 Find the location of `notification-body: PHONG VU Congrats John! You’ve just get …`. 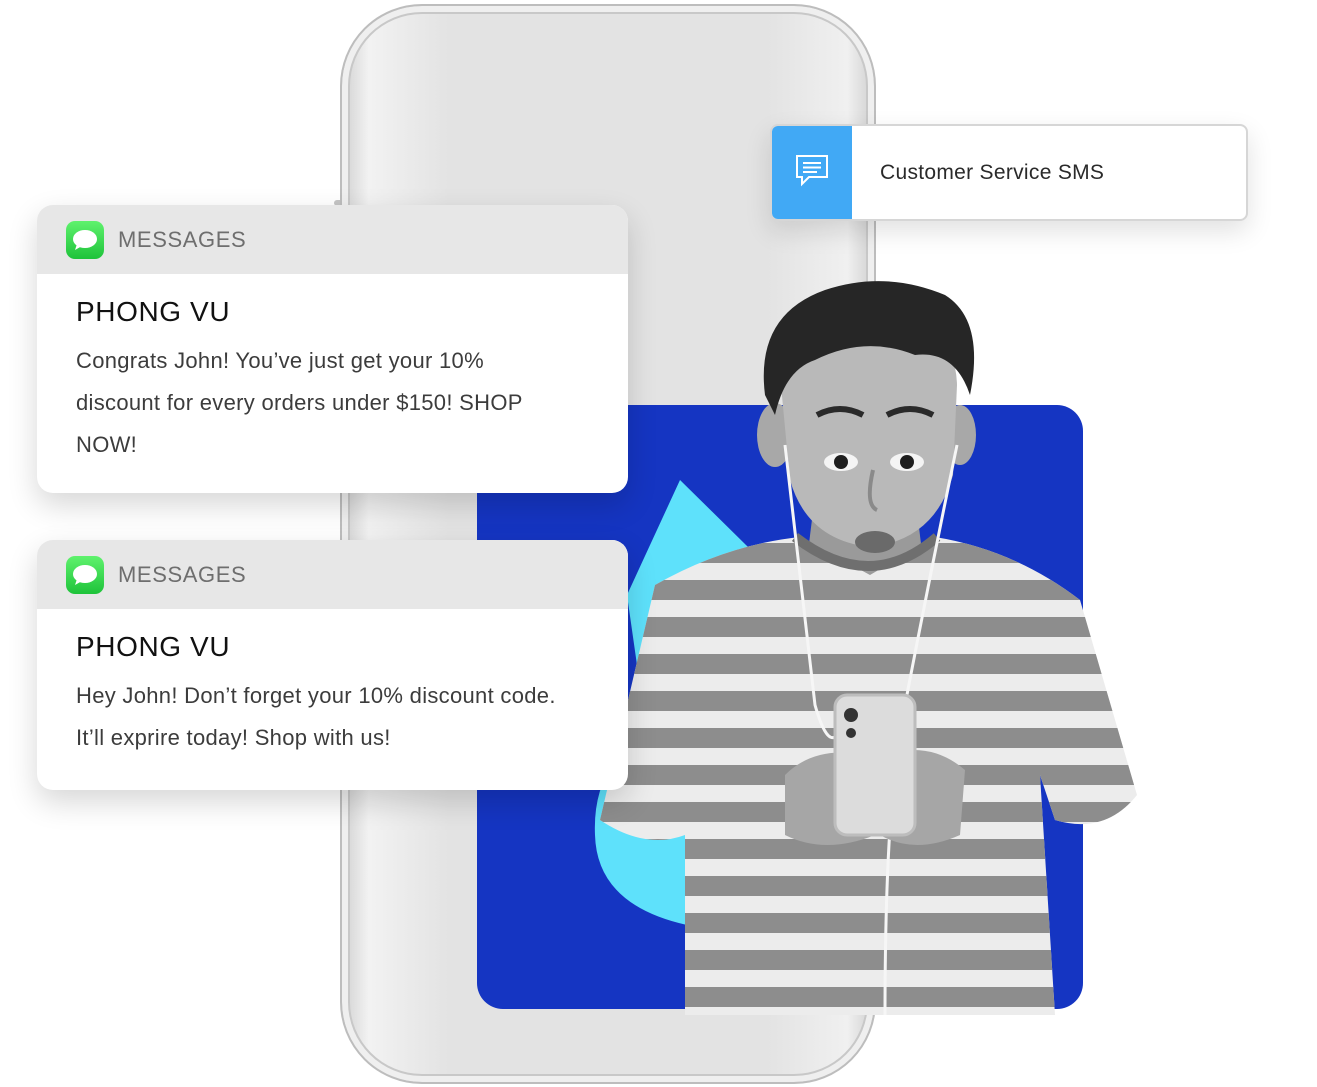

notification-body: PHONG VU Congrats John! You’ve just get … is located at coordinates (332, 370).